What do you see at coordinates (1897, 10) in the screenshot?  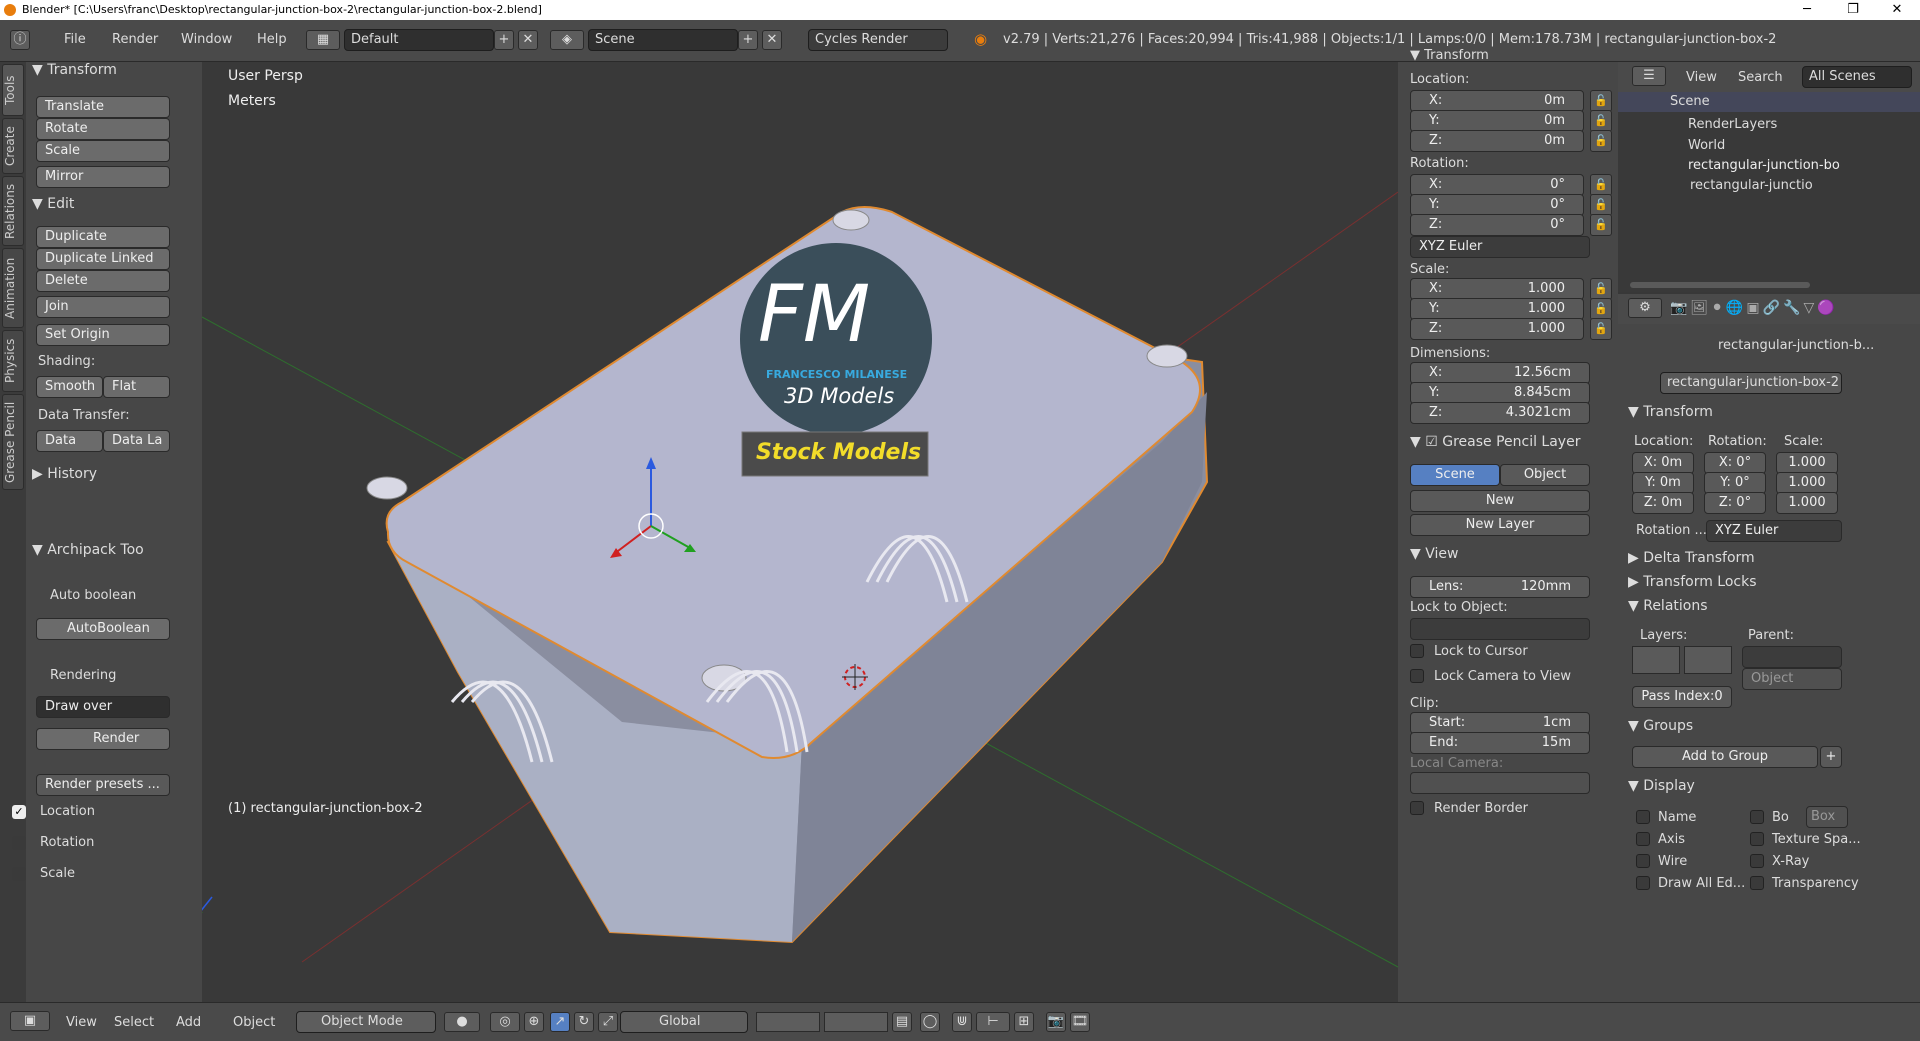 I see `close-window-button: ✕` at bounding box center [1897, 10].